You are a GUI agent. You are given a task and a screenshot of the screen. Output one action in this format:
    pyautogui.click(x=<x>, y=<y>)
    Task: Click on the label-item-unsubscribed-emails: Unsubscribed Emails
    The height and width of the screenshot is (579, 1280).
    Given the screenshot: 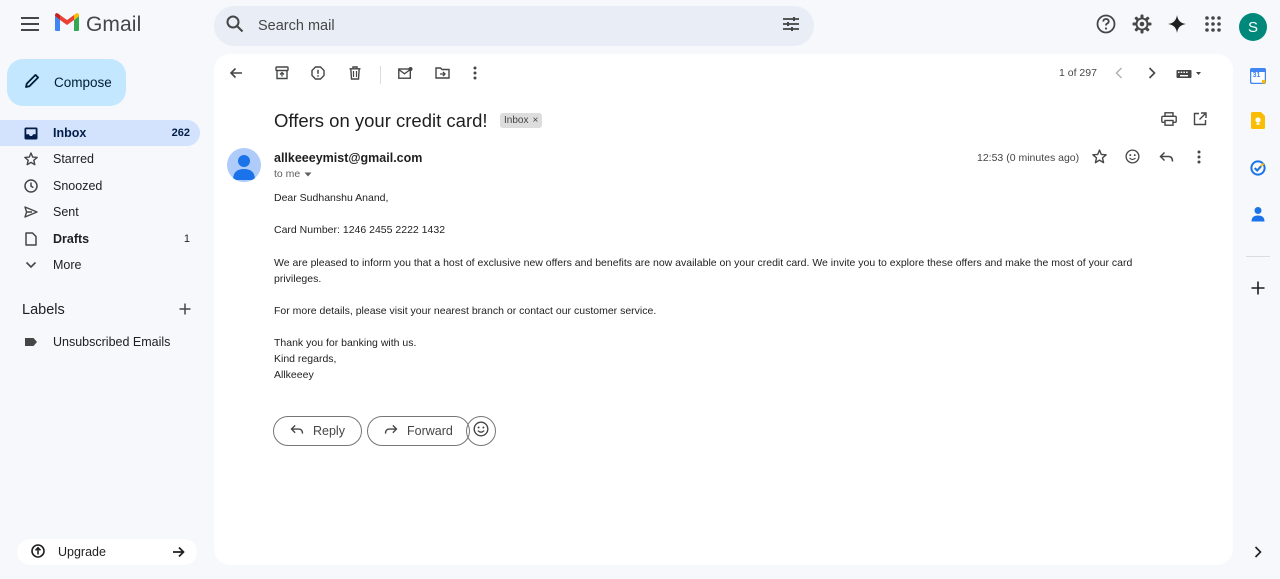 What is the action you would take?
    pyautogui.click(x=100, y=342)
    